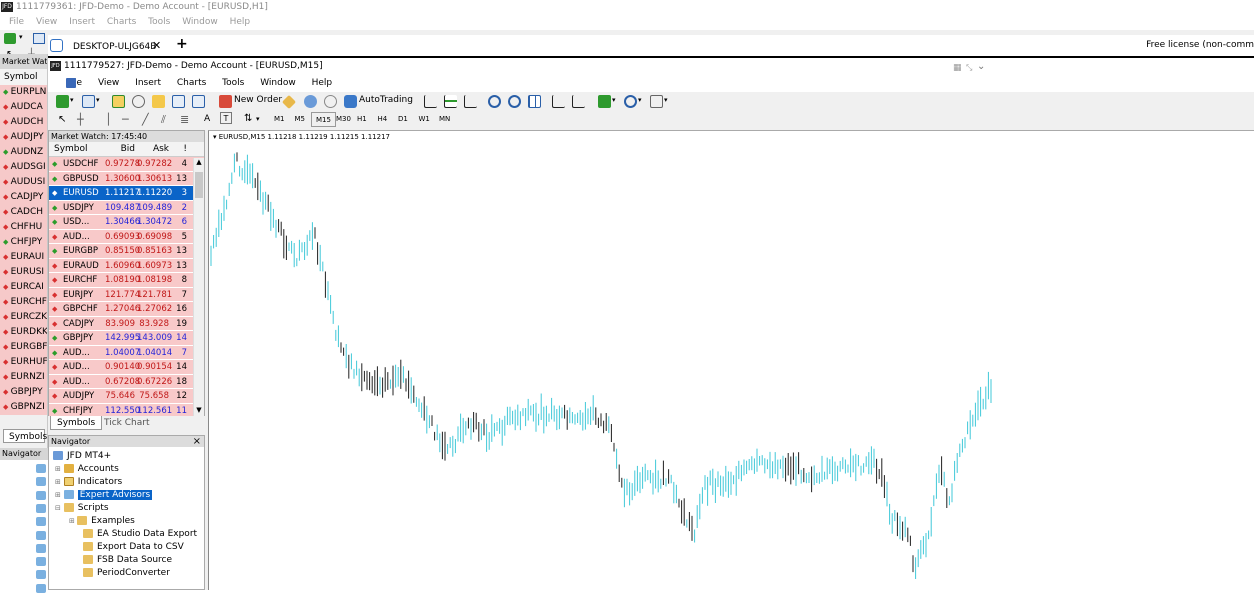 This screenshot has height=593, width=1254. What do you see at coordinates (386, 100) in the screenshot?
I see `autotrading-button: AutoTrading` at bounding box center [386, 100].